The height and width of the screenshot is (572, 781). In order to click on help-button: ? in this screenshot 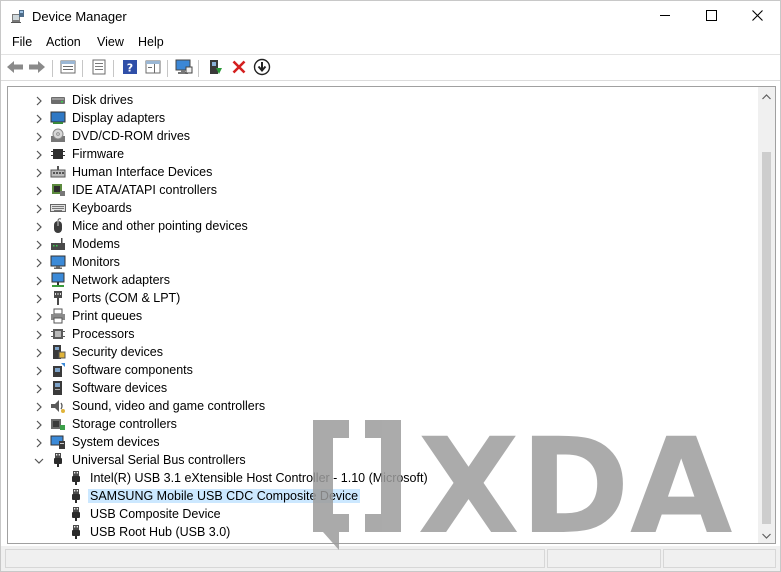, I will do `click(130, 68)`.